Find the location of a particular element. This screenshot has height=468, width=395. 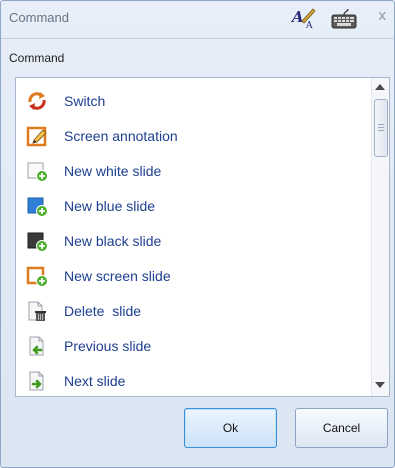

title-bar: Command A A x is located at coordinates (197, 18).